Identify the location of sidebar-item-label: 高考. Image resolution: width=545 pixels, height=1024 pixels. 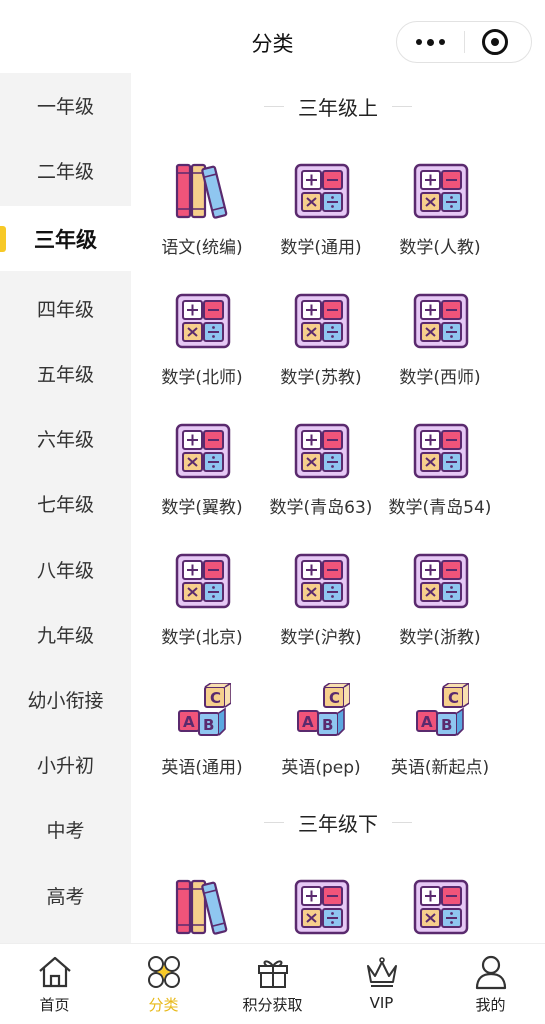
(65, 897).